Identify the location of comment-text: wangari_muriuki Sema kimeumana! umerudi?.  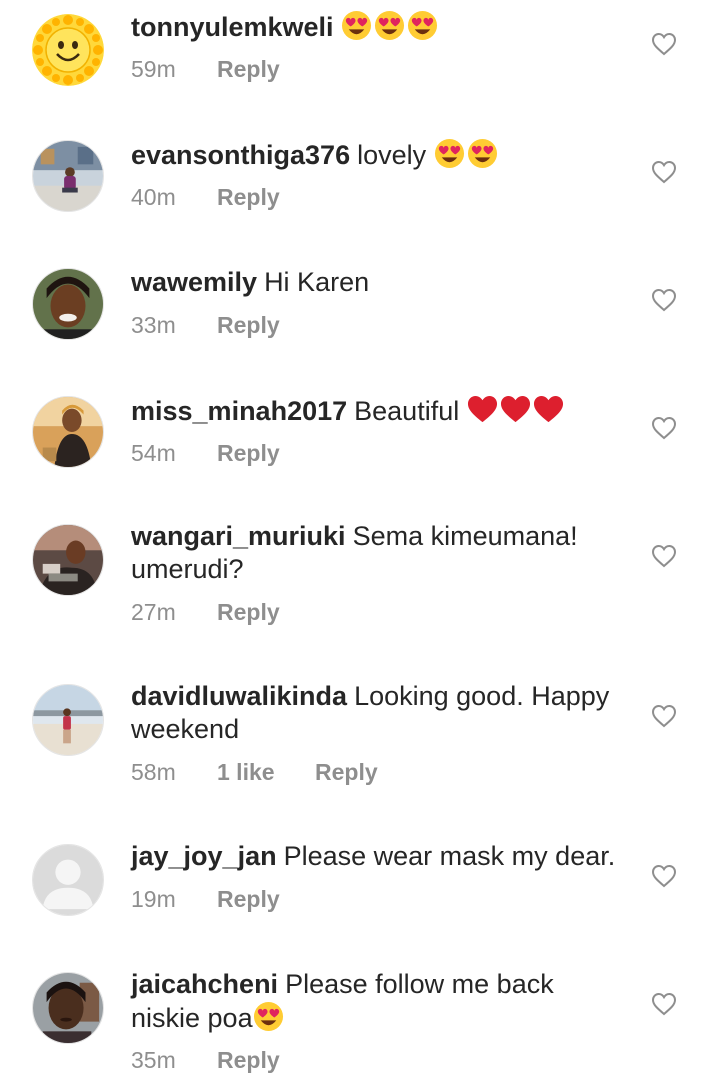
(376, 553).